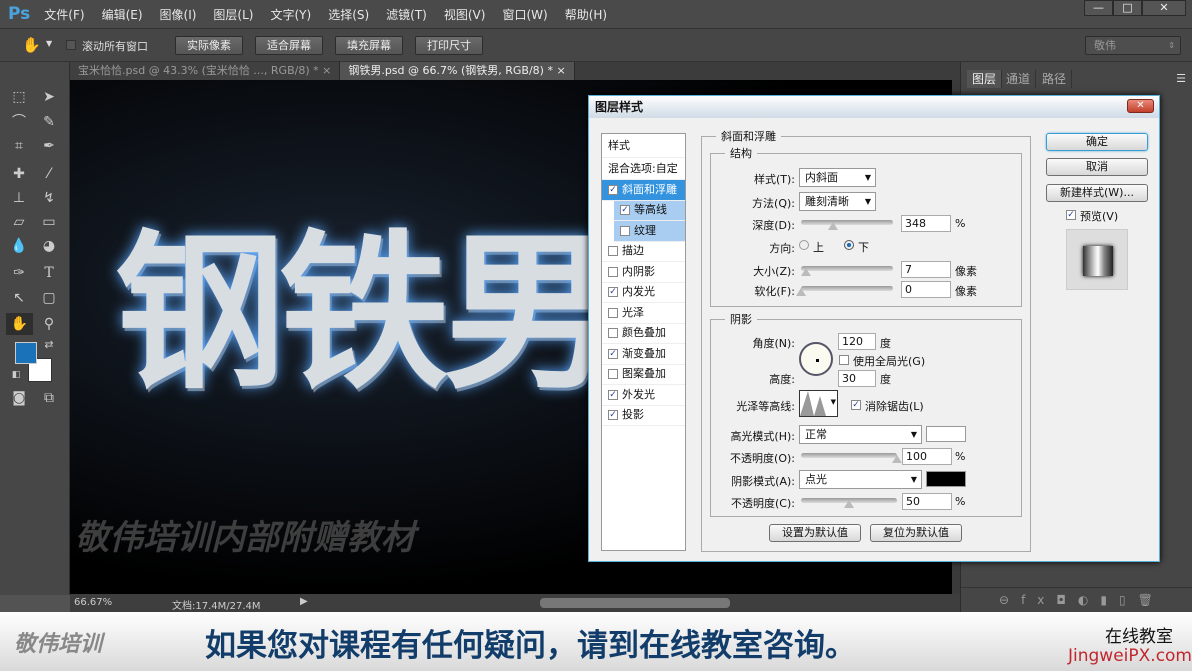 Image resolution: width=1192 pixels, height=671 pixels. Describe the element at coordinates (649, 231) in the screenshot. I see `style-item: 纹理` at that location.